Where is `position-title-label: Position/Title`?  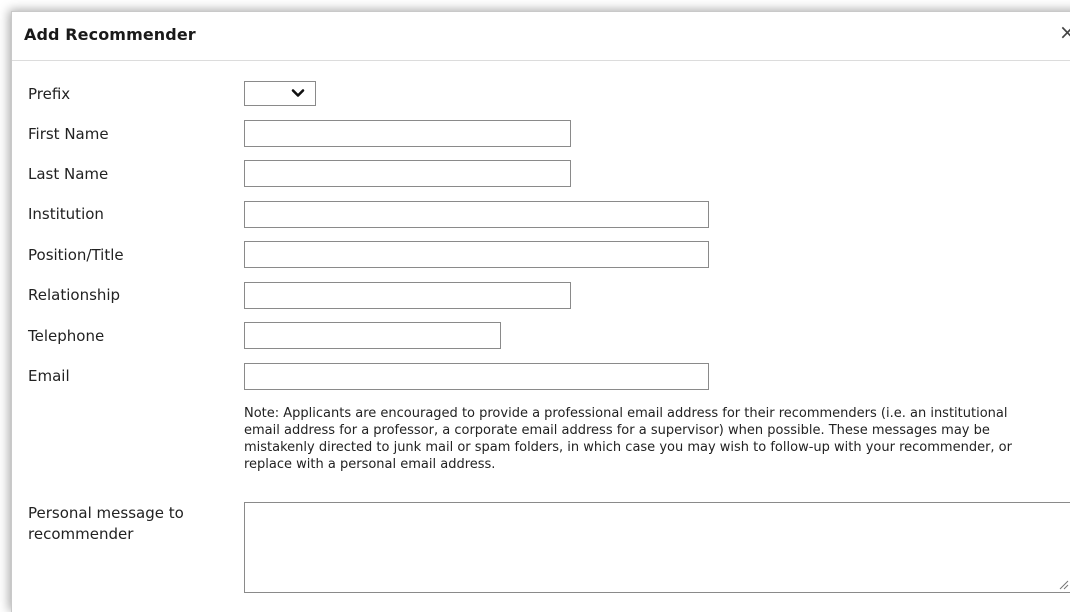
position-title-label: Position/Title is located at coordinates (76, 255).